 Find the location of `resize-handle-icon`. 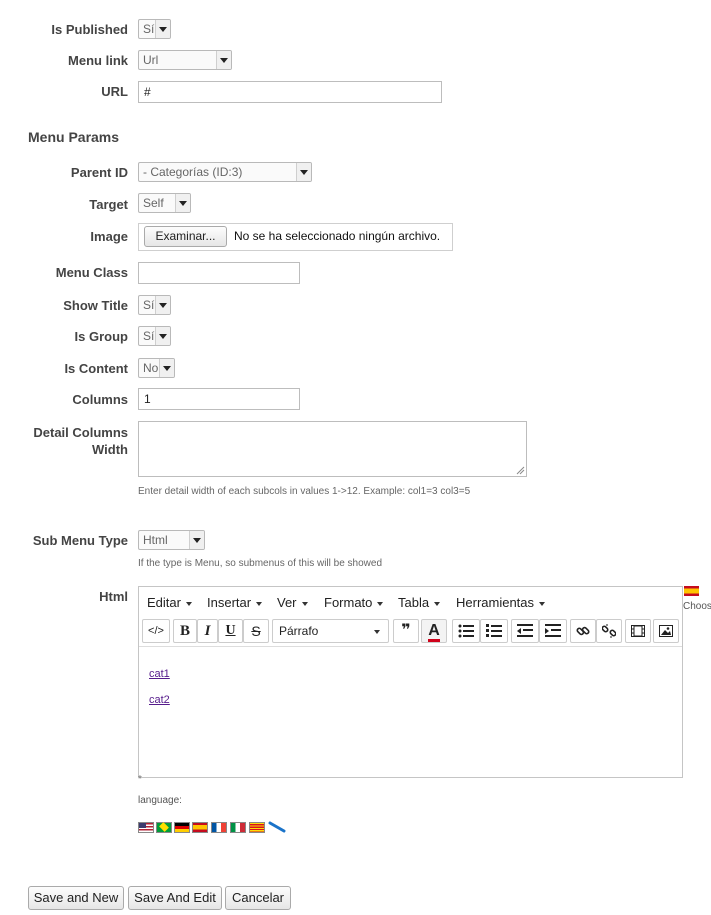

resize-handle-icon is located at coordinates (520, 470).